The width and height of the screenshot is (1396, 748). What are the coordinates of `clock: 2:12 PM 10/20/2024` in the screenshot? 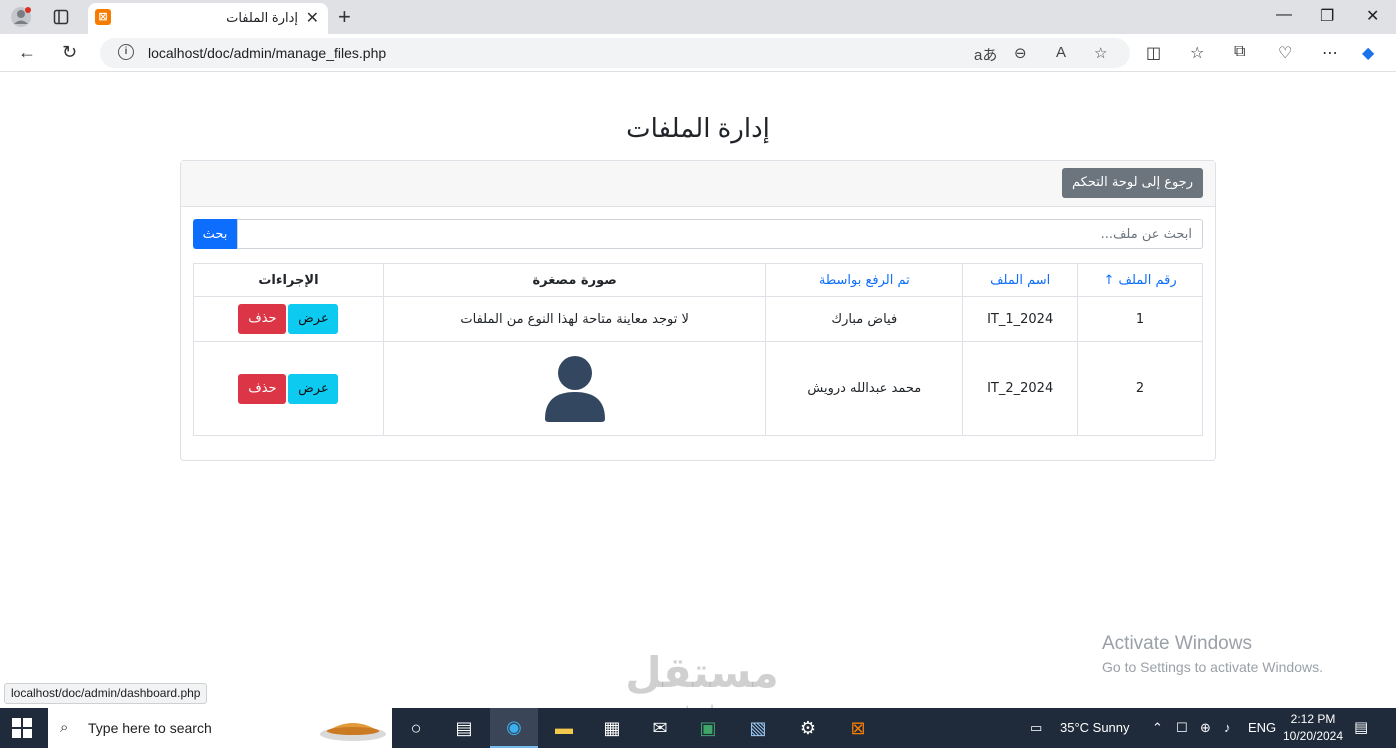 It's located at (1313, 728).